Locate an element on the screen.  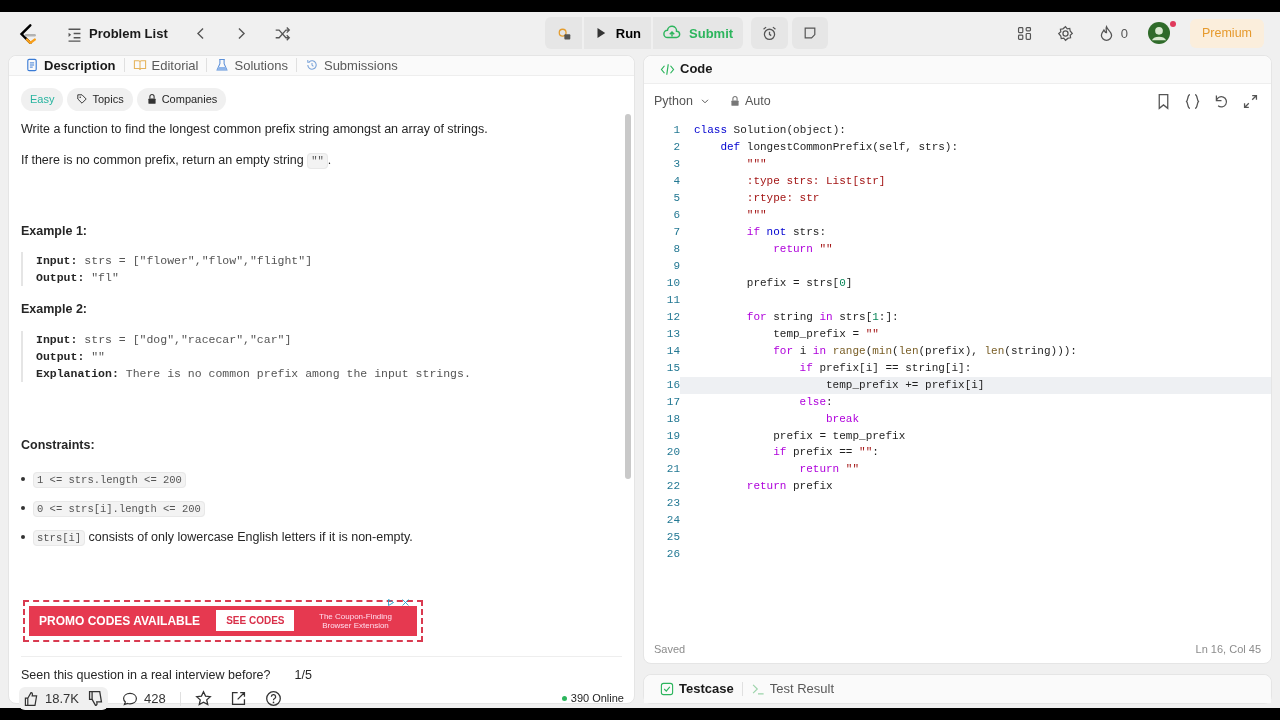
code-line: if prefix[i] == string[i]: is located at coordinates (833, 367).